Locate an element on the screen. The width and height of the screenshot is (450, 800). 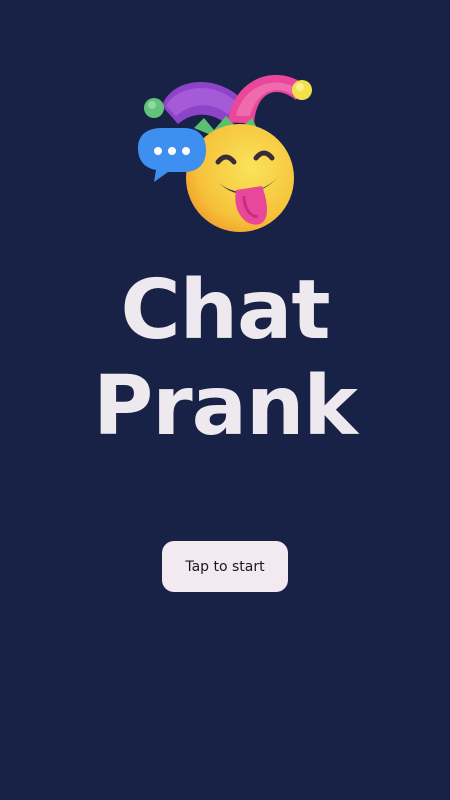
app-title-line1: Chat is located at coordinates (225, 310).